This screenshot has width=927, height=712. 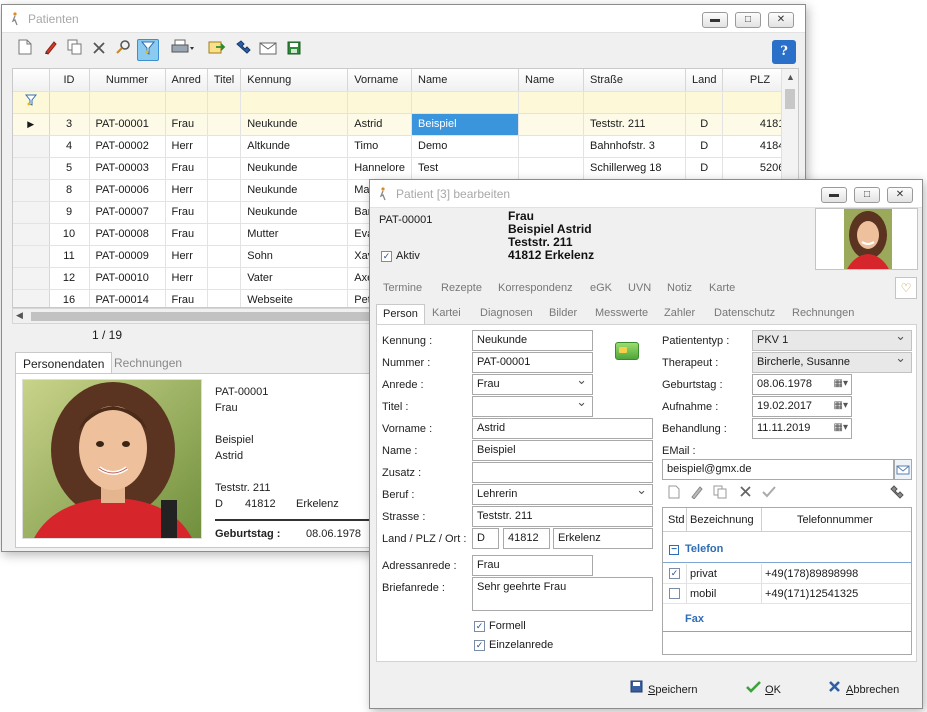 What do you see at coordinates (634, 80) in the screenshot?
I see `column-header: Straße` at bounding box center [634, 80].